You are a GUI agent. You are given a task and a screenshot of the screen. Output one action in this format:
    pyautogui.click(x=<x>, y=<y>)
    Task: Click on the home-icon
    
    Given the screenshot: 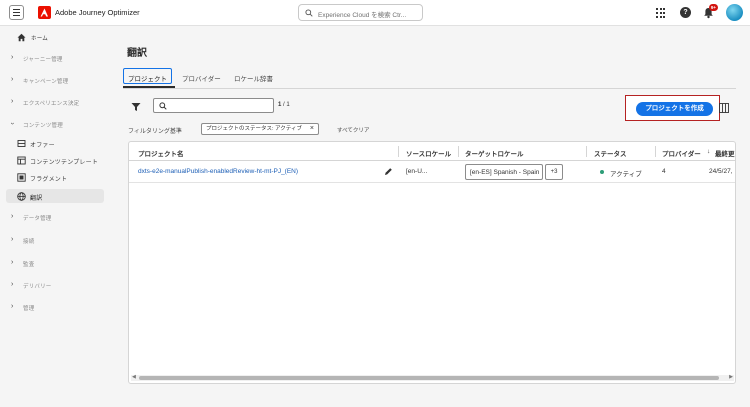 What is the action you would take?
    pyautogui.click(x=21, y=37)
    